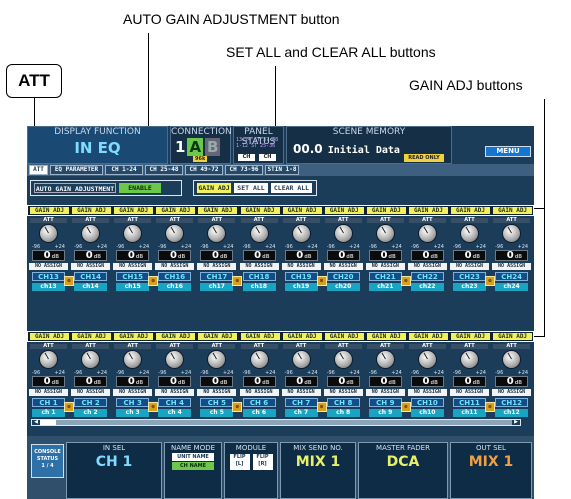  Describe the element at coordinates (217, 276) in the screenshot. I see `channel-id: CH17` at that location.